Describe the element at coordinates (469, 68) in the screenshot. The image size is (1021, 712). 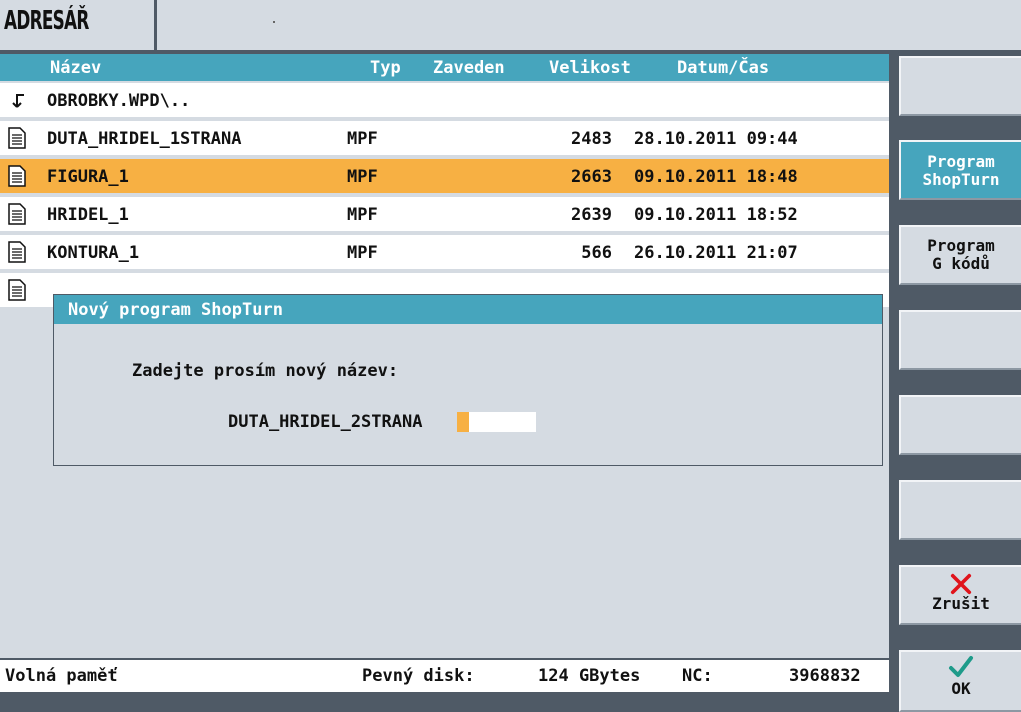
I see `column-loaded: Zaveden` at that location.